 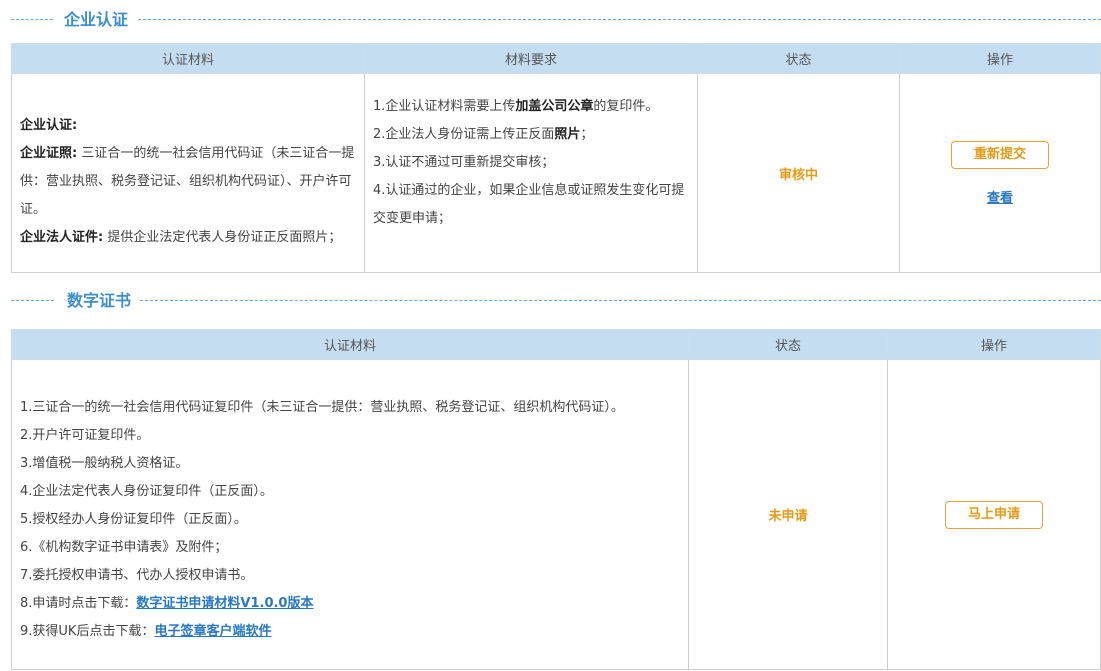 What do you see at coordinates (1000, 198) in the screenshot?
I see `view-link: 查看` at bounding box center [1000, 198].